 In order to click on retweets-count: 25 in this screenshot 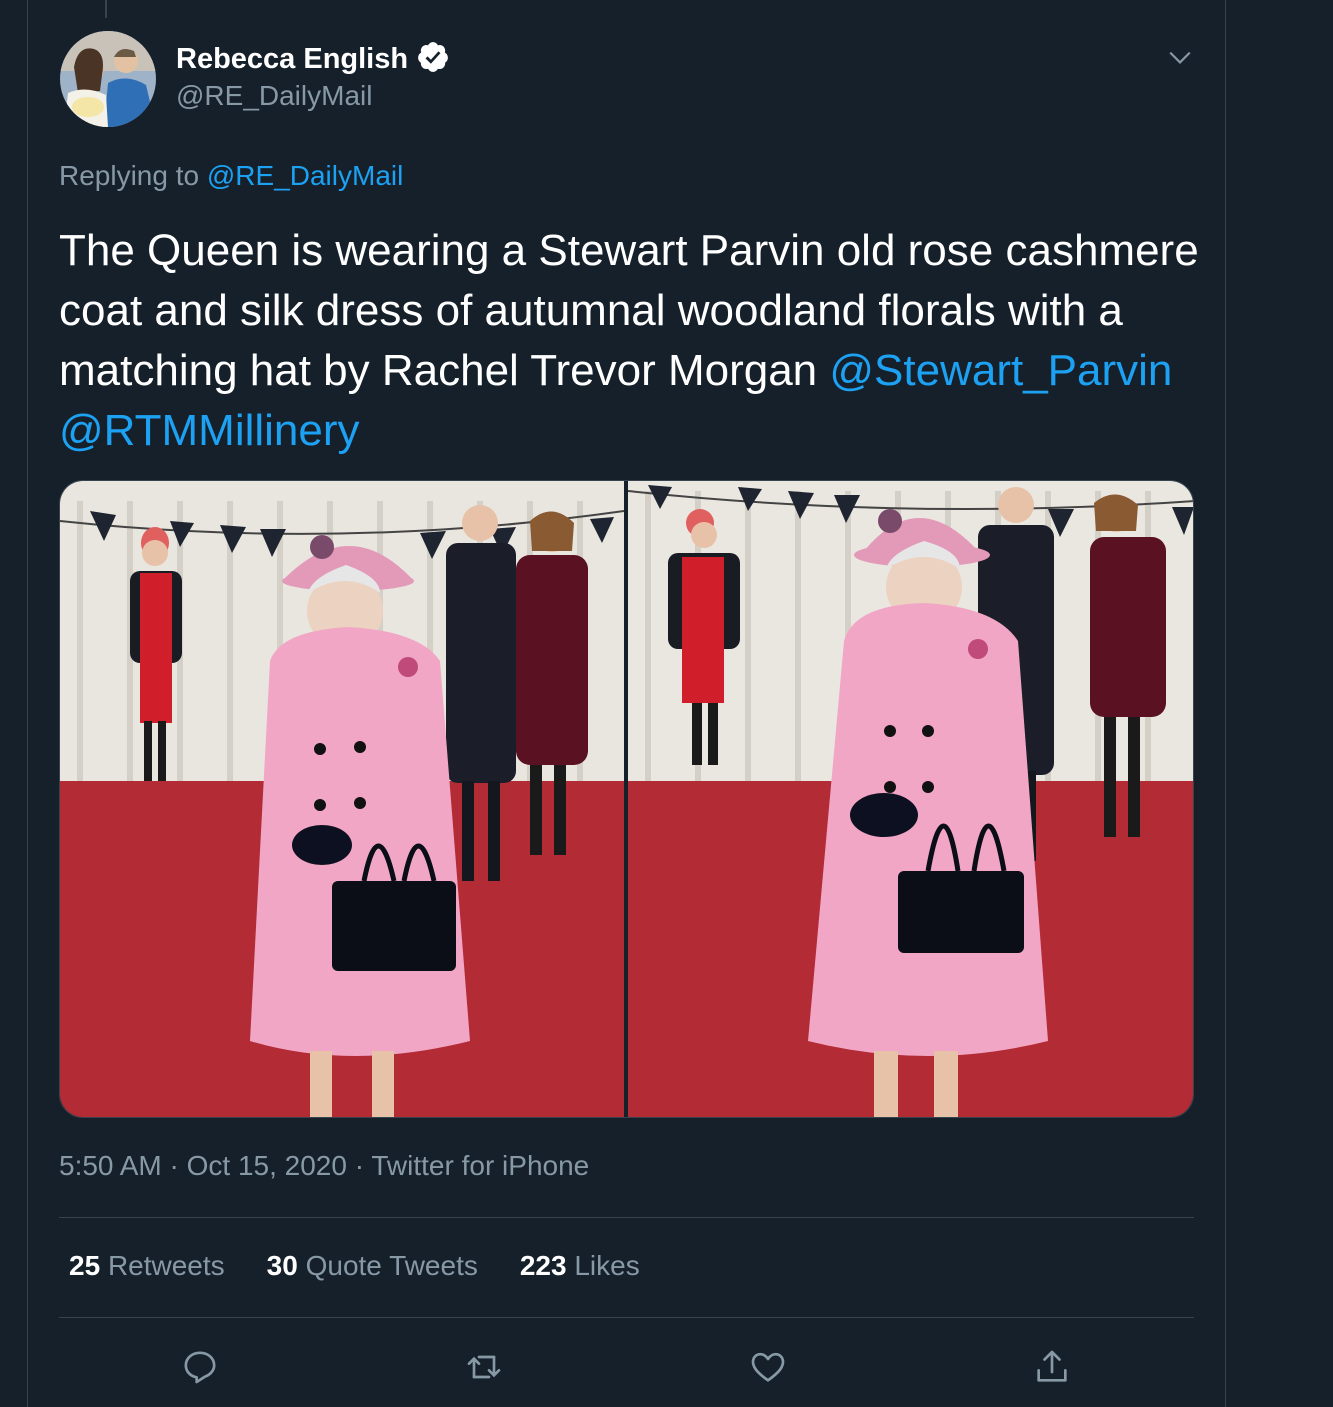, I will do `click(85, 1265)`.